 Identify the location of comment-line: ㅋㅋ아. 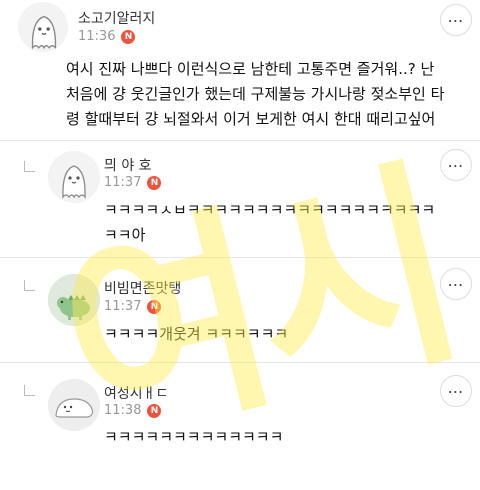
(125, 235).